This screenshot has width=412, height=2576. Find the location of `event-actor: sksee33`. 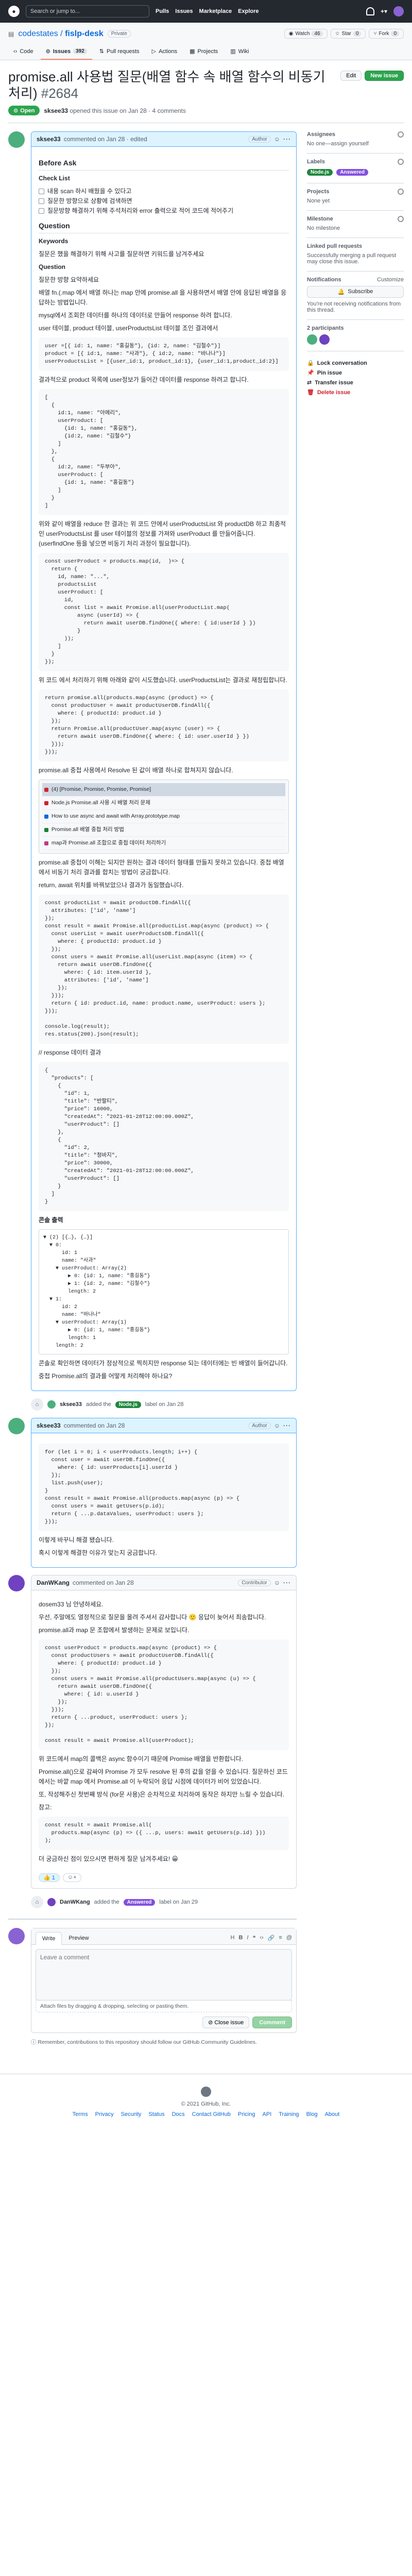

event-actor: sksee33 is located at coordinates (71, 1404).